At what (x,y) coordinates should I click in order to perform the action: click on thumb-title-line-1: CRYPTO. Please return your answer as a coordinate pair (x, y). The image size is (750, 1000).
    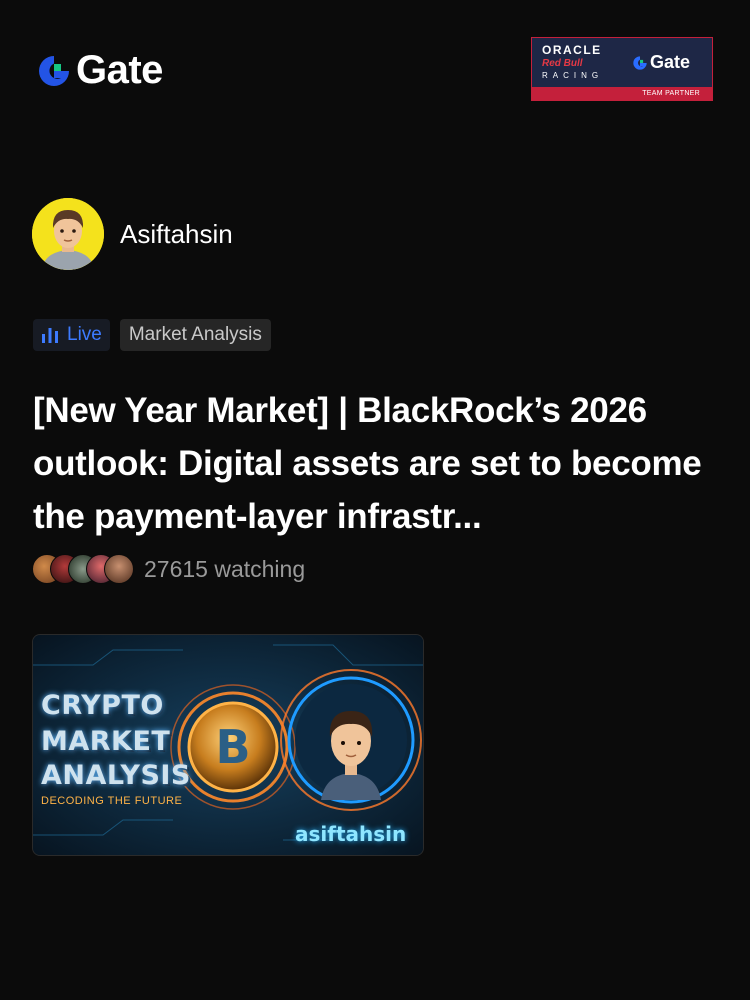
    Looking at the image, I should click on (102, 705).